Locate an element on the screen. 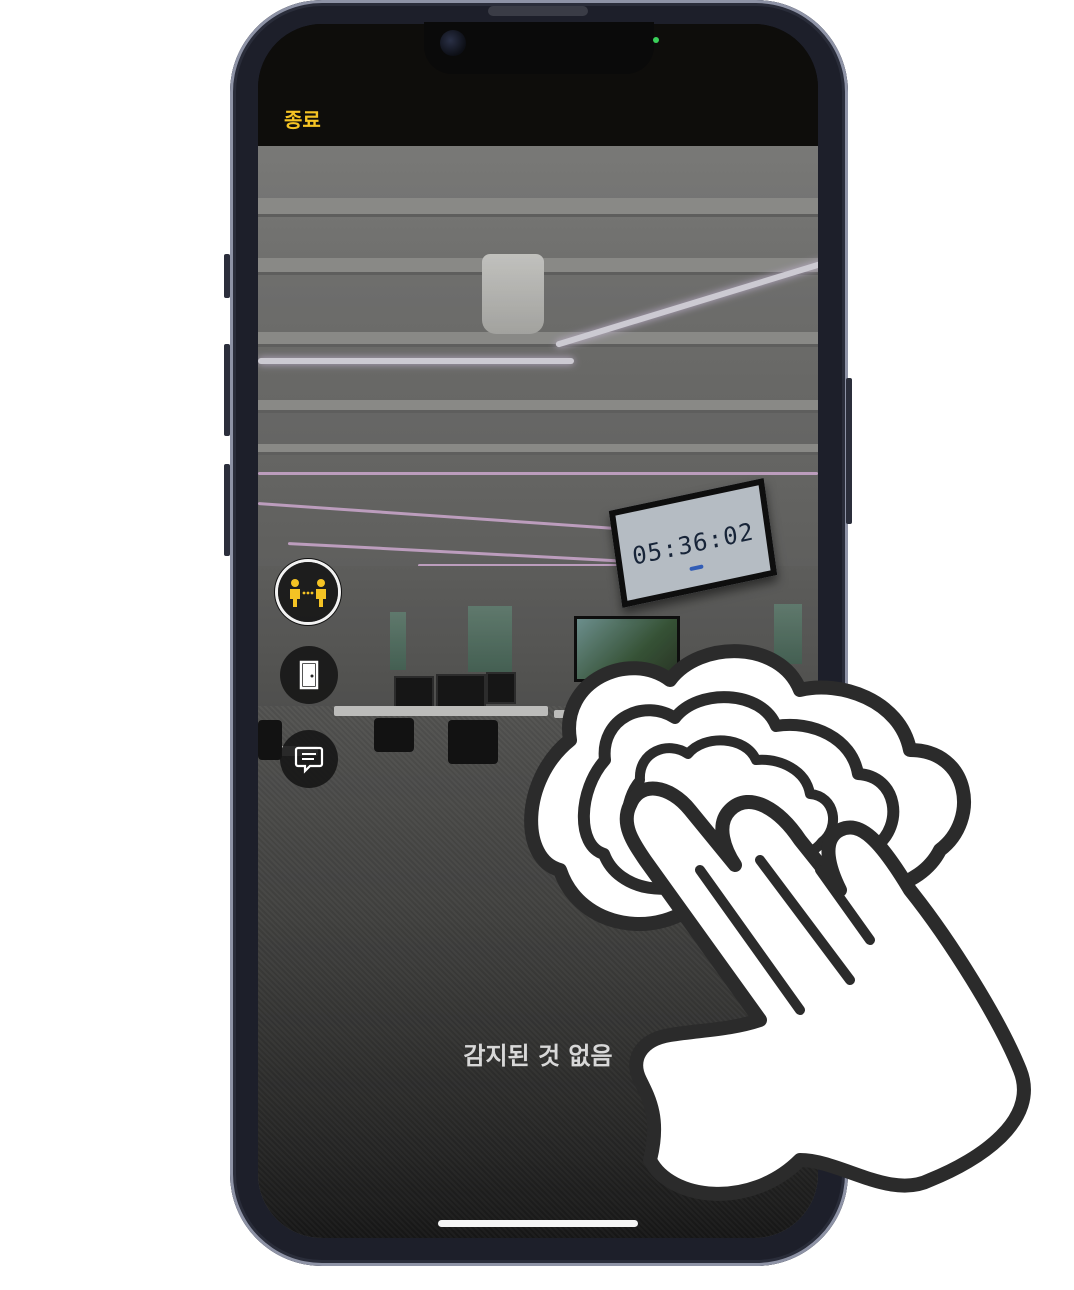  silent-switch is located at coordinates (227, 276).